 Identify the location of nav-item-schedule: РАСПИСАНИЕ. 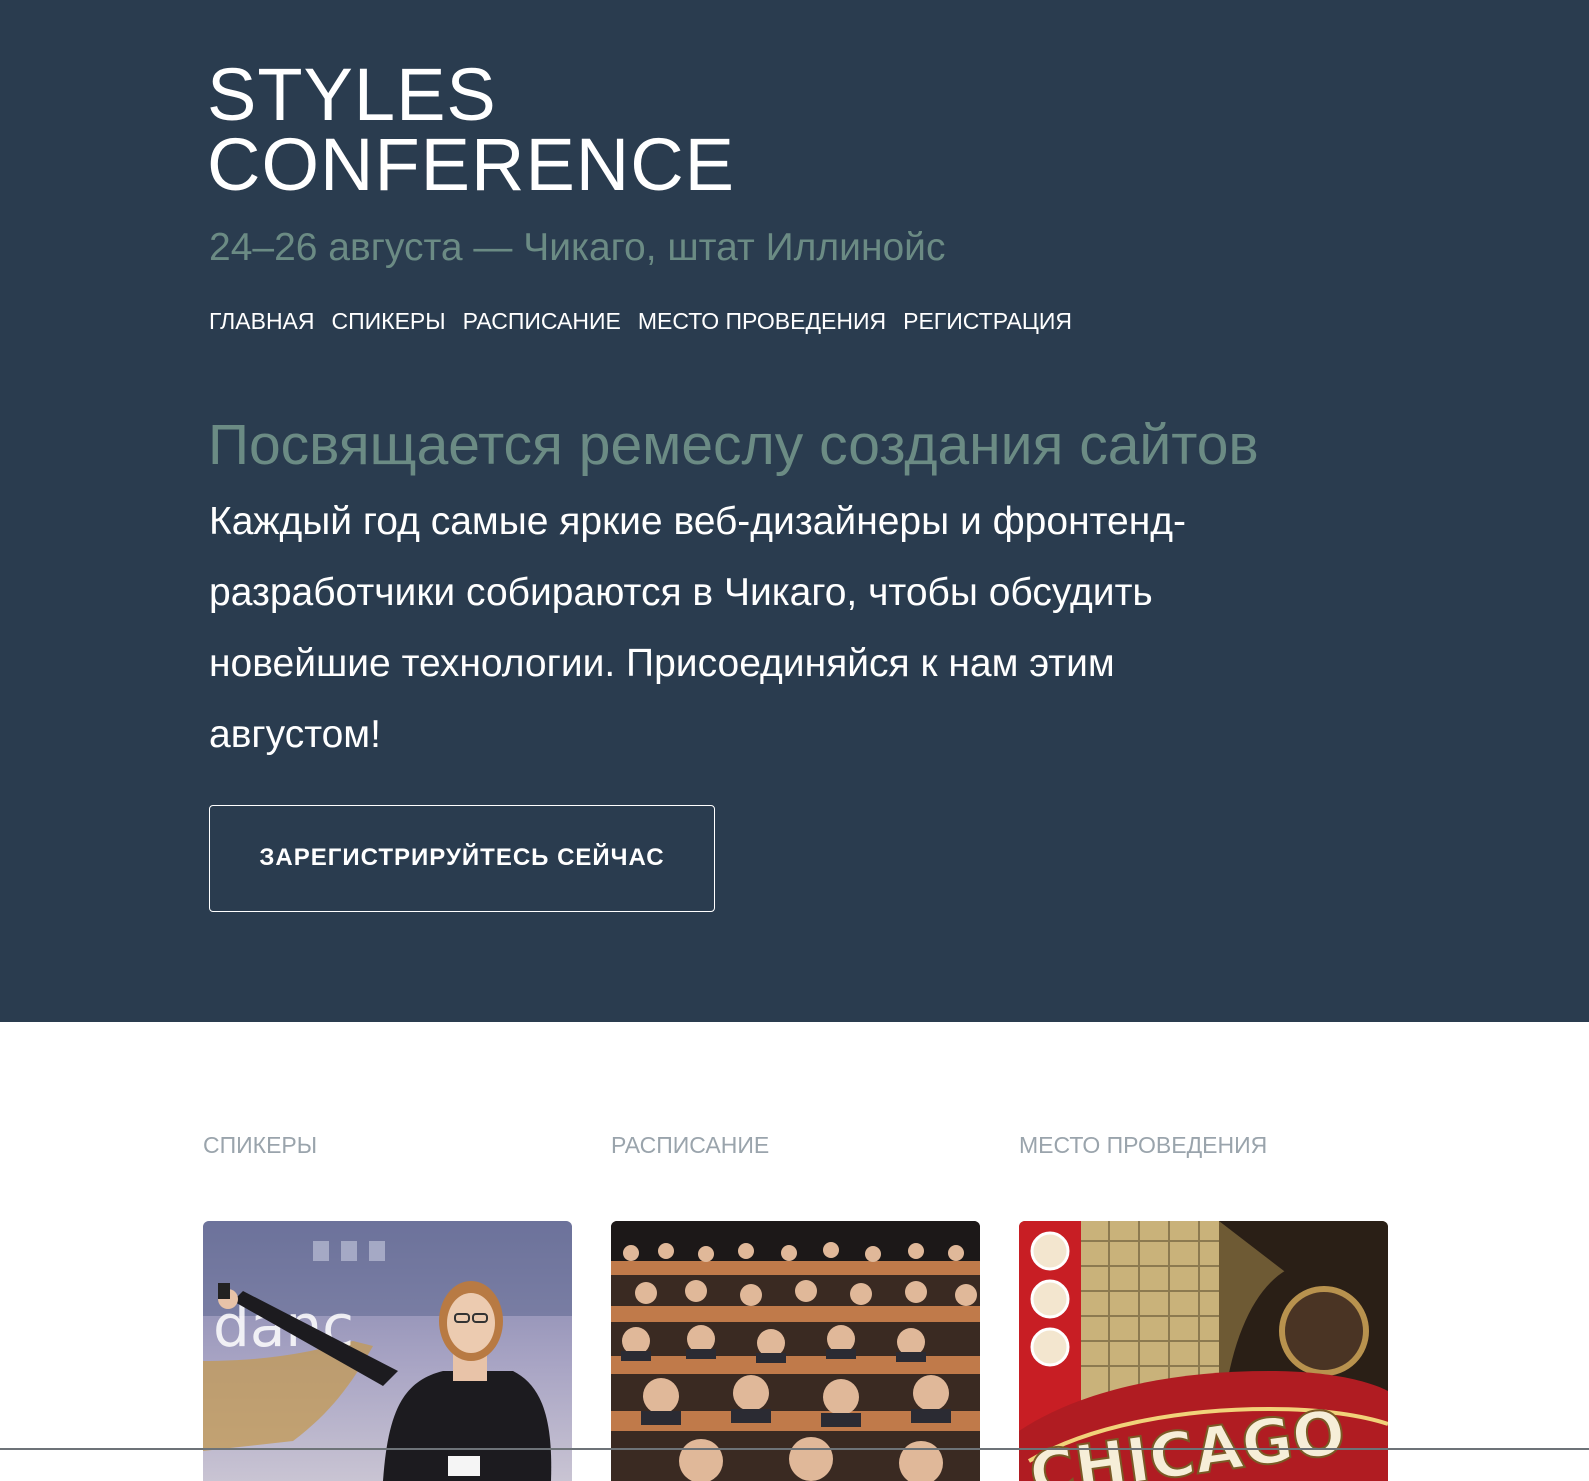
(542, 321).